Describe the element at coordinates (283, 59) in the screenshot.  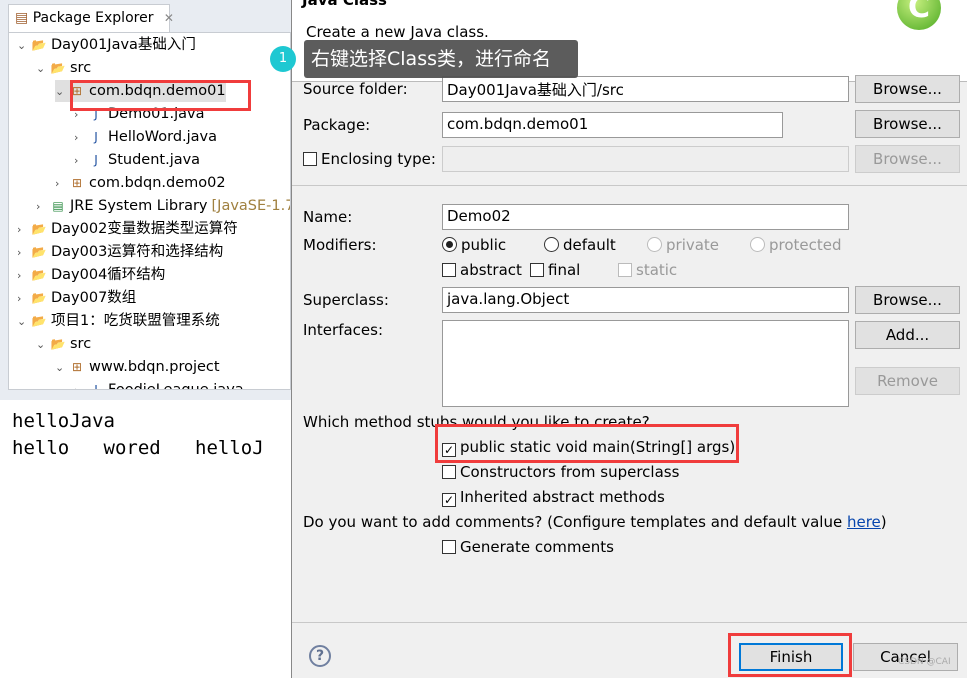
I see `step-badge: 1` at that location.